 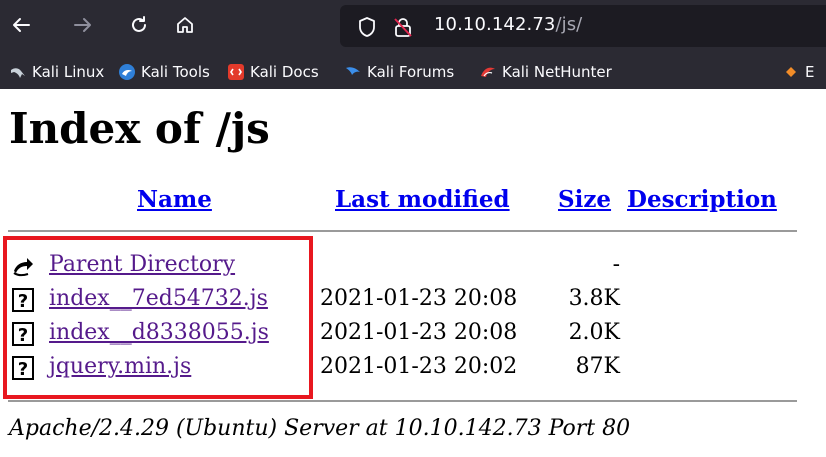 I want to click on file-size: 87K, so click(x=597, y=366).